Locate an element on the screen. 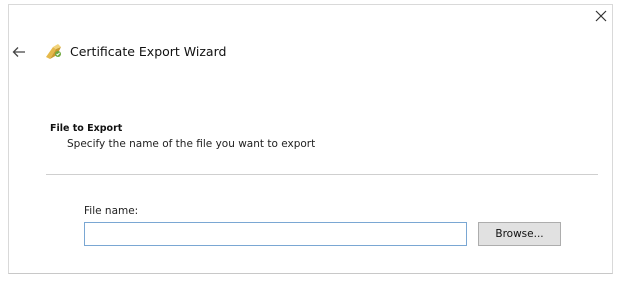  back-arrow-icon is located at coordinates (18, 52).